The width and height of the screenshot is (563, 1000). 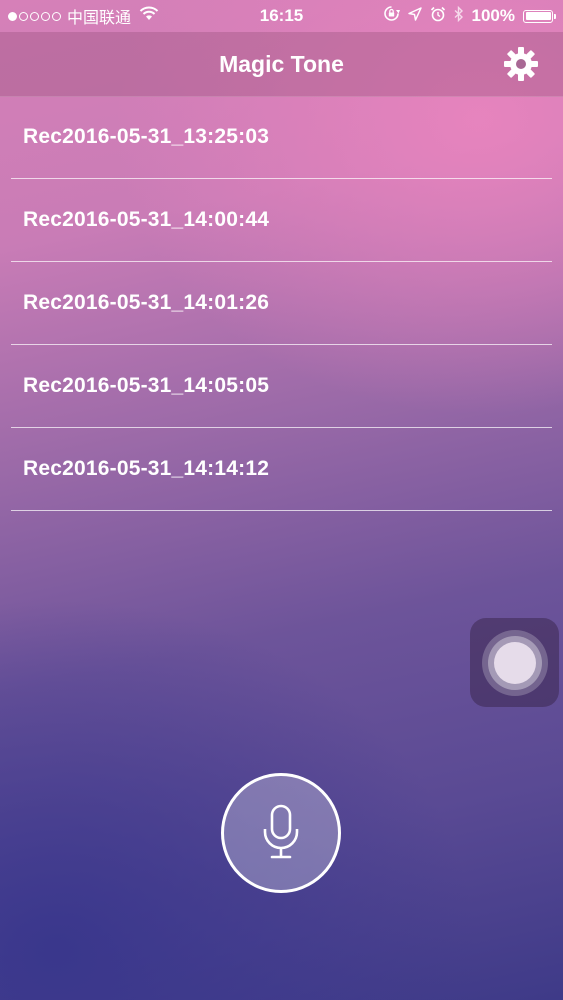 I want to click on assistive-touch-button, so click(x=514, y=662).